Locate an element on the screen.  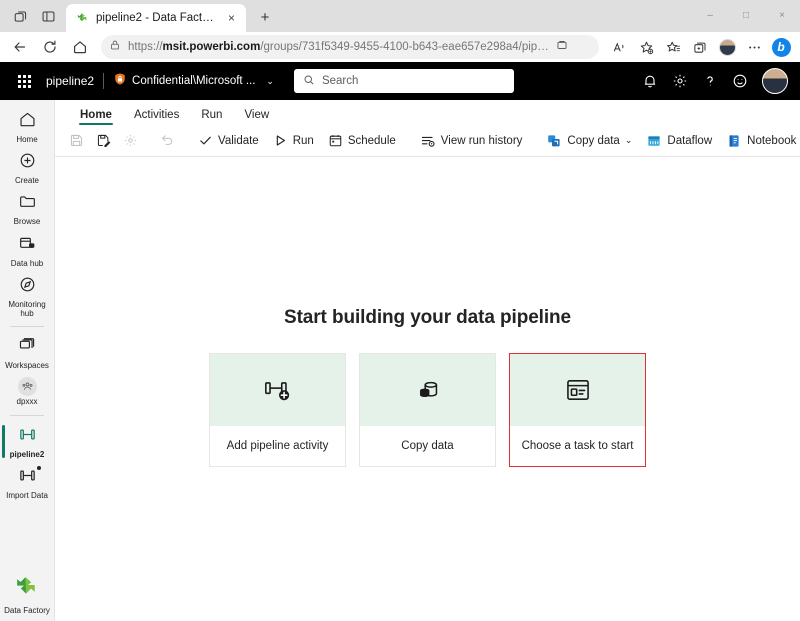
global-search-box: Search is located at coordinates (403, 81).